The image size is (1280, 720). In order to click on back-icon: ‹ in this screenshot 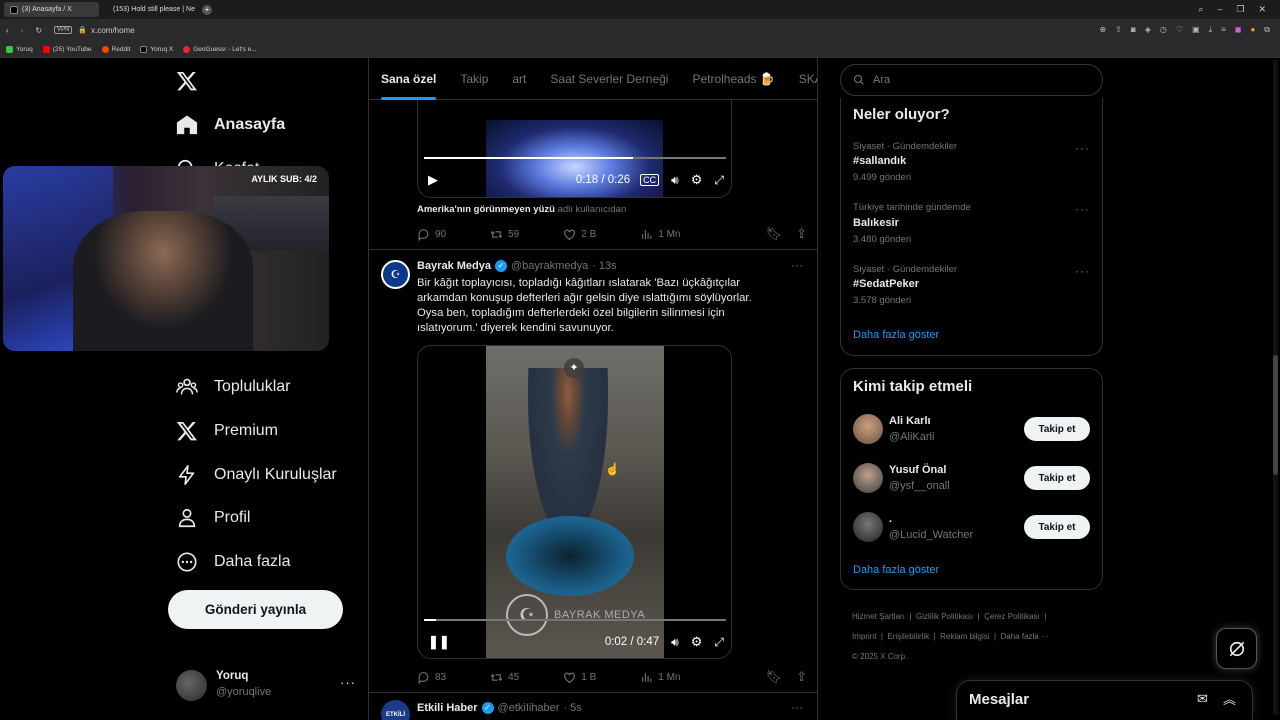, I will do `click(7, 30)`.